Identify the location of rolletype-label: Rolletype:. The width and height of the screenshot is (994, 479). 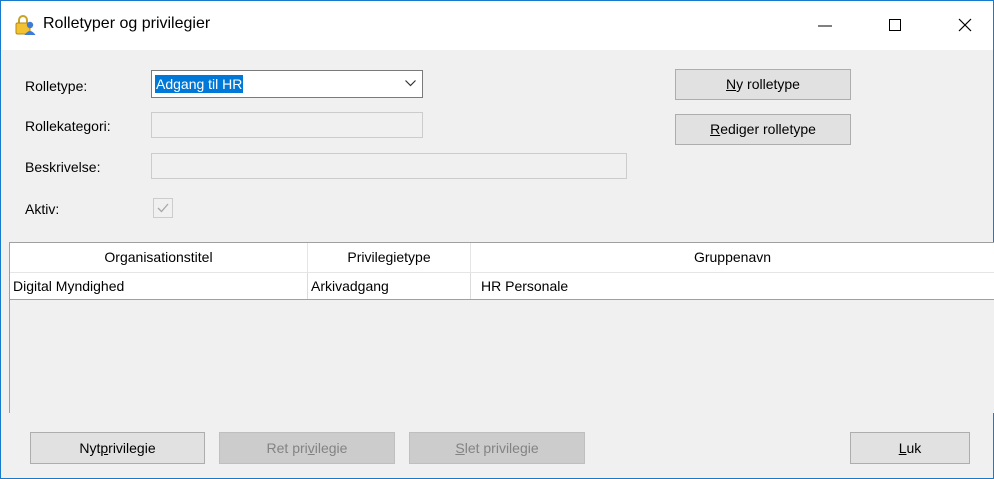
(56, 86).